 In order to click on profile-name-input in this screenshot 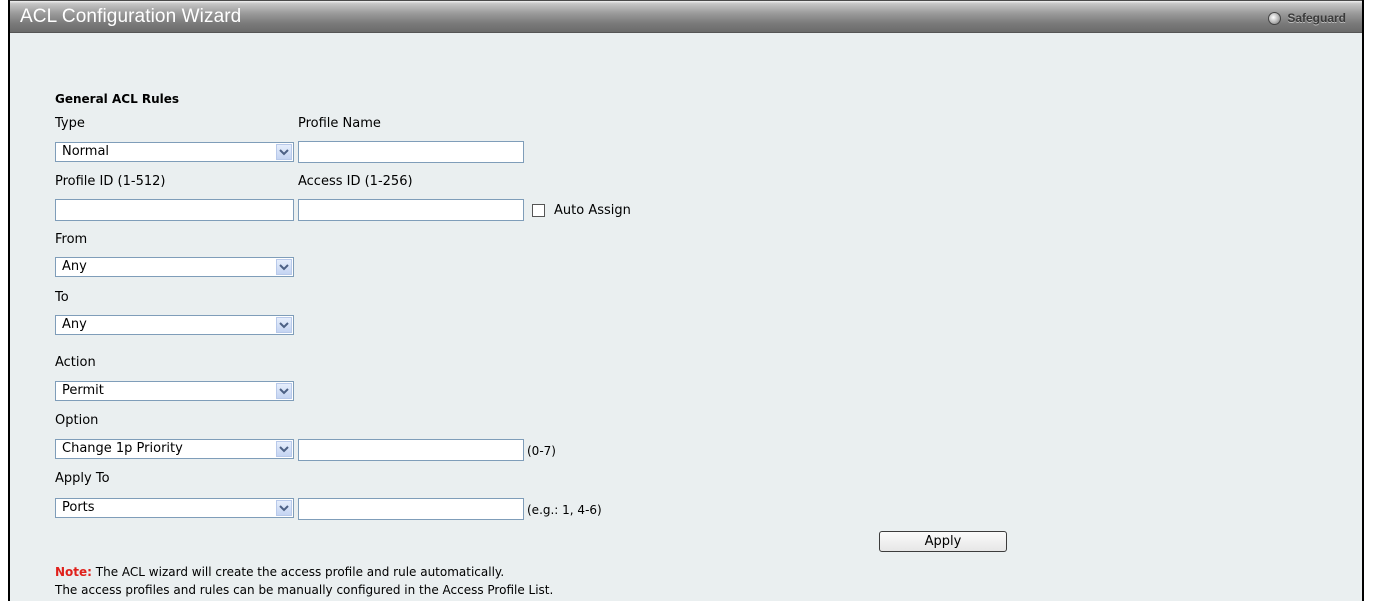, I will do `click(411, 152)`.